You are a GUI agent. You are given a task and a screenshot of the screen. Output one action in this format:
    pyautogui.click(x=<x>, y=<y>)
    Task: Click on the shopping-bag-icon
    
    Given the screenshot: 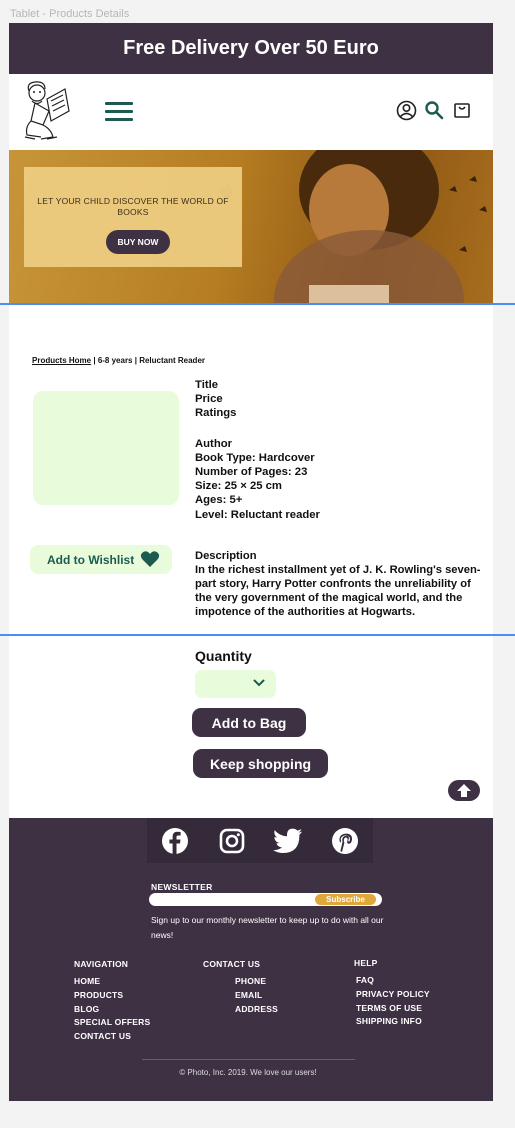 What is the action you would take?
    pyautogui.click(x=462, y=110)
    